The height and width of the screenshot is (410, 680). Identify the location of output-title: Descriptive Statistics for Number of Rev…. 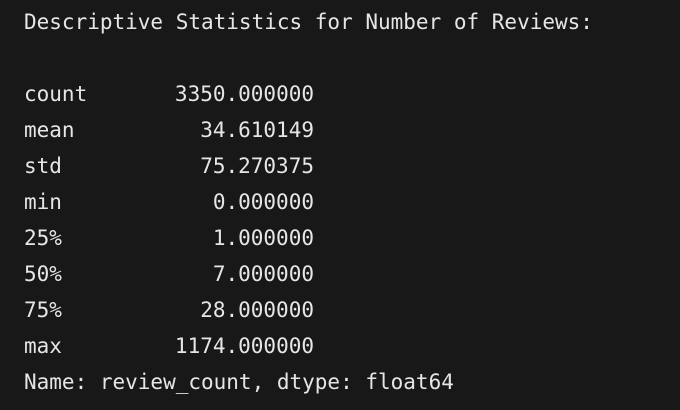
(308, 22).